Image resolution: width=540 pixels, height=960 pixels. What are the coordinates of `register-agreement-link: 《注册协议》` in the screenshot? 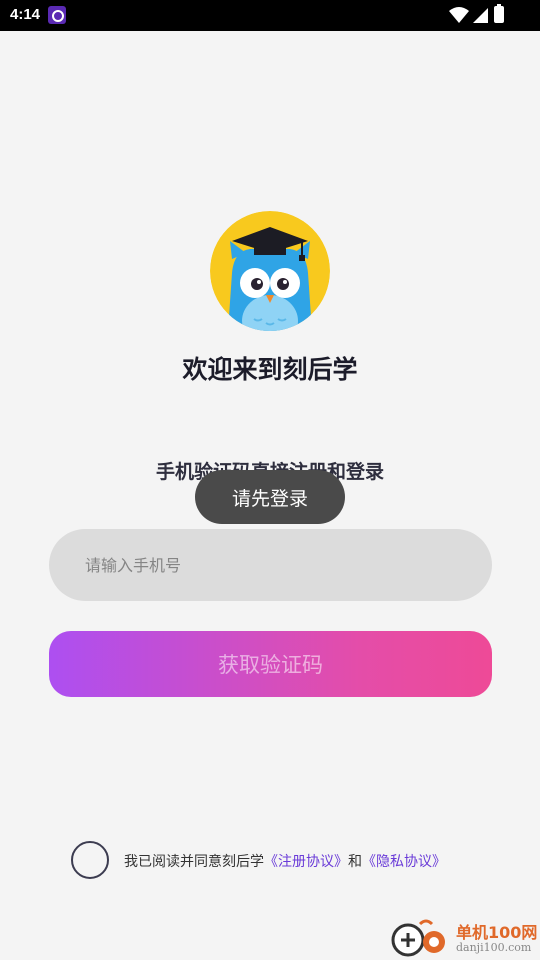 It's located at (306, 862).